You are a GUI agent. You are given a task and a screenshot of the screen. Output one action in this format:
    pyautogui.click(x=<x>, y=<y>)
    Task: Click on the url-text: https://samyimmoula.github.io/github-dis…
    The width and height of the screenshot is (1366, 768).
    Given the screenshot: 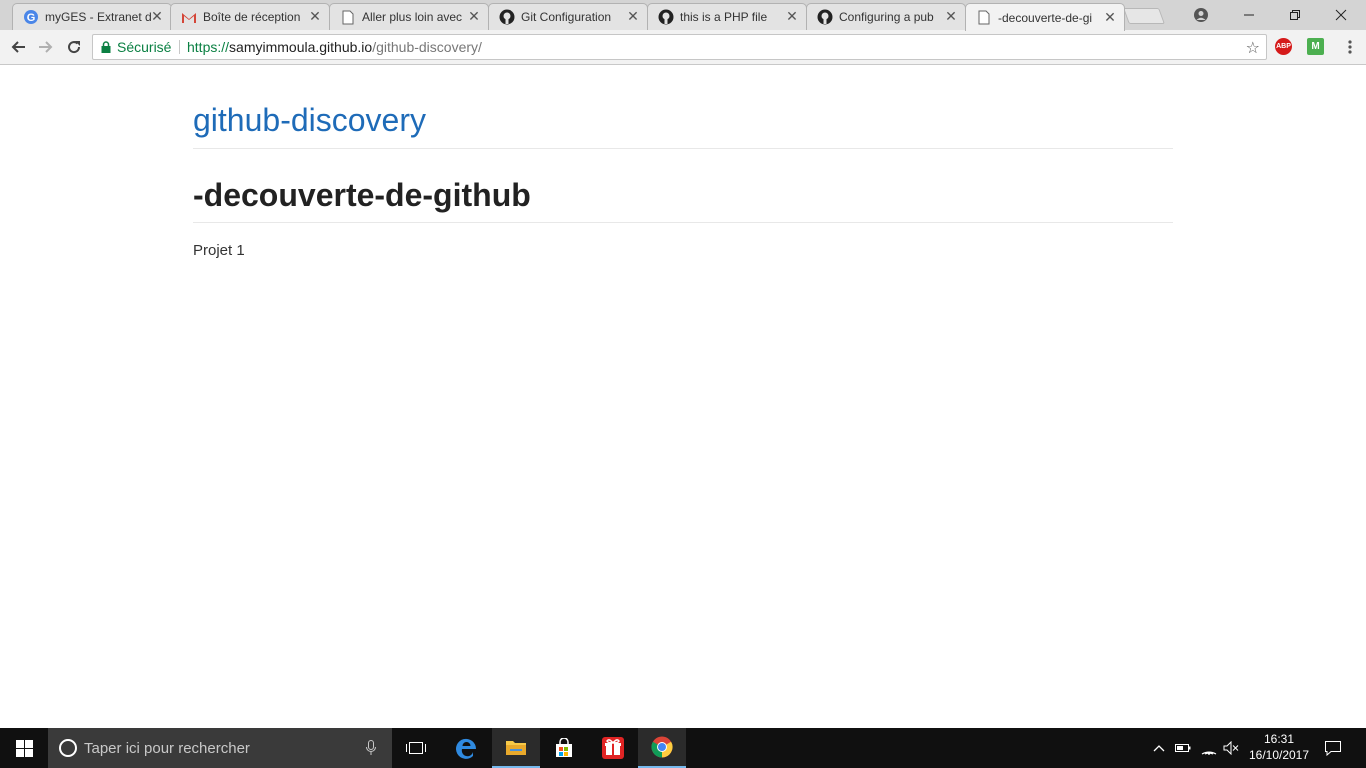 What is the action you would take?
    pyautogui.click(x=334, y=47)
    